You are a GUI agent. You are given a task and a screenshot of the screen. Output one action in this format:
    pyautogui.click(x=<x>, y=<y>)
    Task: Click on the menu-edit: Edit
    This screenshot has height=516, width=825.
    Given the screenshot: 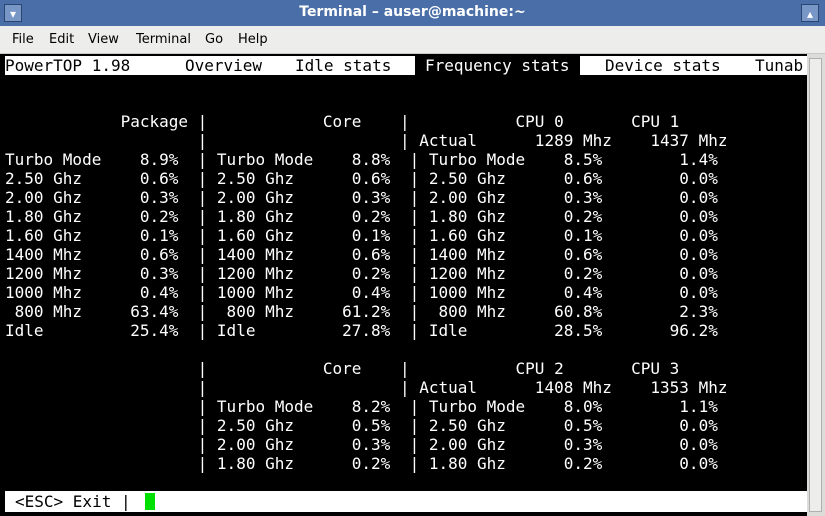 What is the action you would take?
    pyautogui.click(x=61, y=39)
    